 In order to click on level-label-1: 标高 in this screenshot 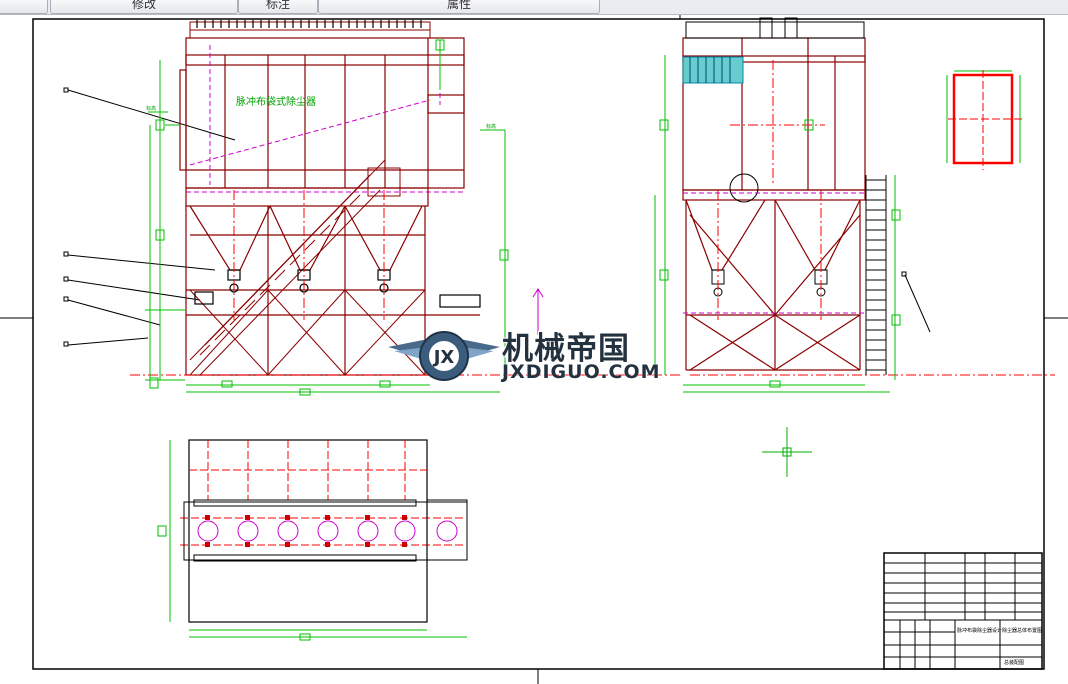, I will do `click(151, 108)`.